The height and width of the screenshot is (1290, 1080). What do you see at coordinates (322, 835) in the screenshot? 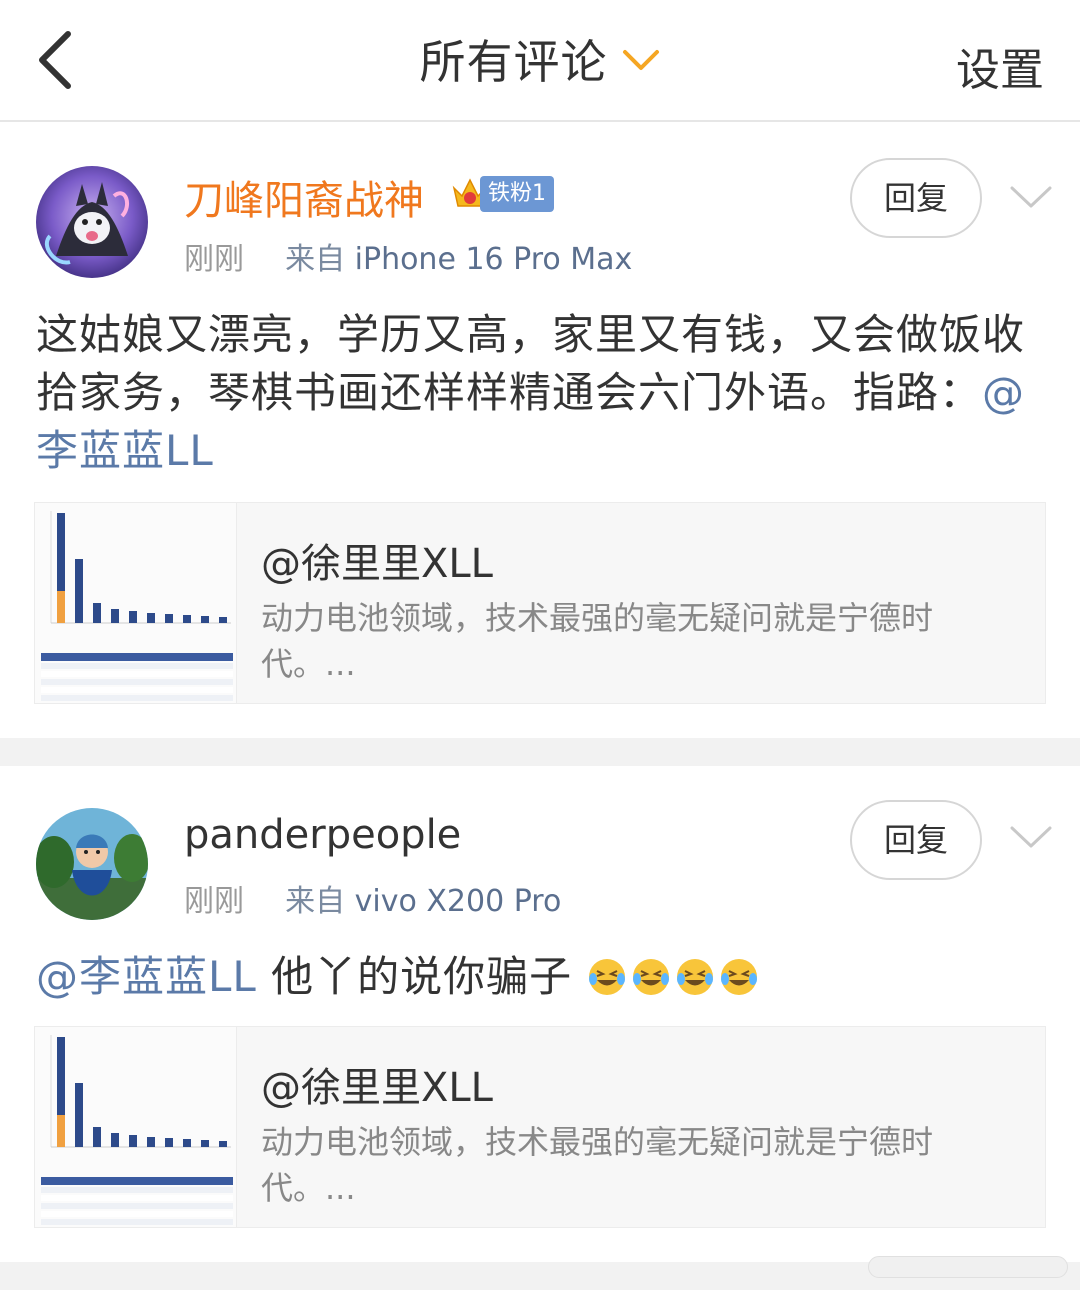
I see `username: panderpeople` at bounding box center [322, 835].